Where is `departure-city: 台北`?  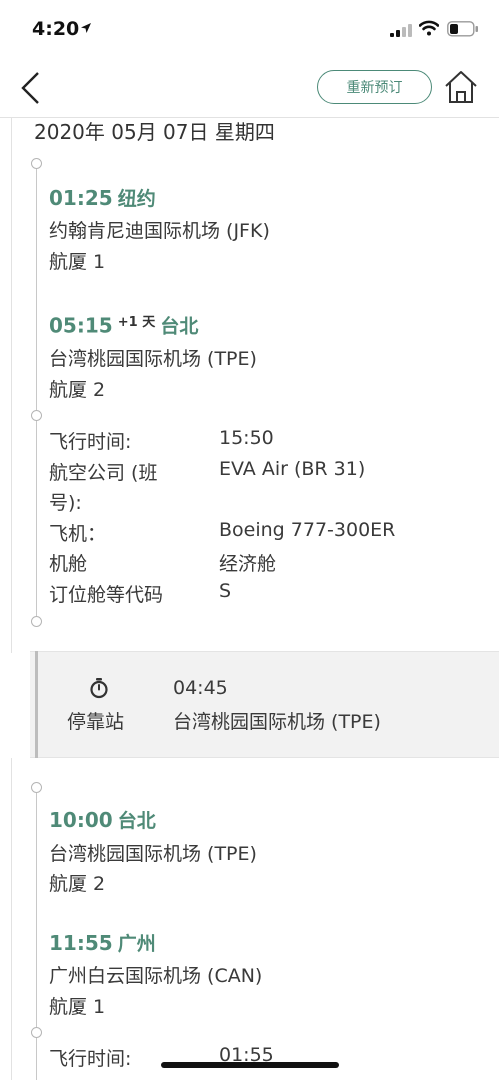
departure-city: 台北 is located at coordinates (136, 821).